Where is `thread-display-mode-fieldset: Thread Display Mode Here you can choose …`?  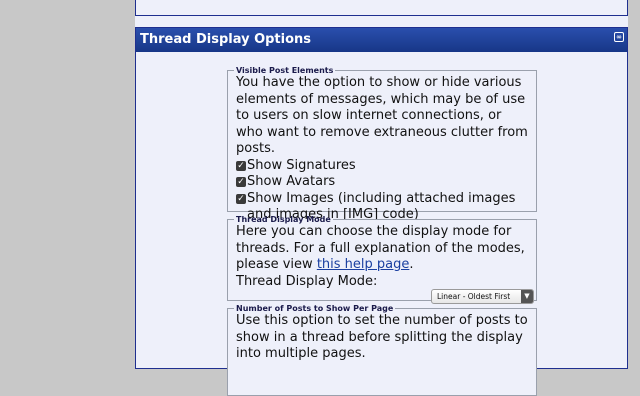 thread-display-mode-fieldset: Thread Display Mode Here you can choose … is located at coordinates (382, 259).